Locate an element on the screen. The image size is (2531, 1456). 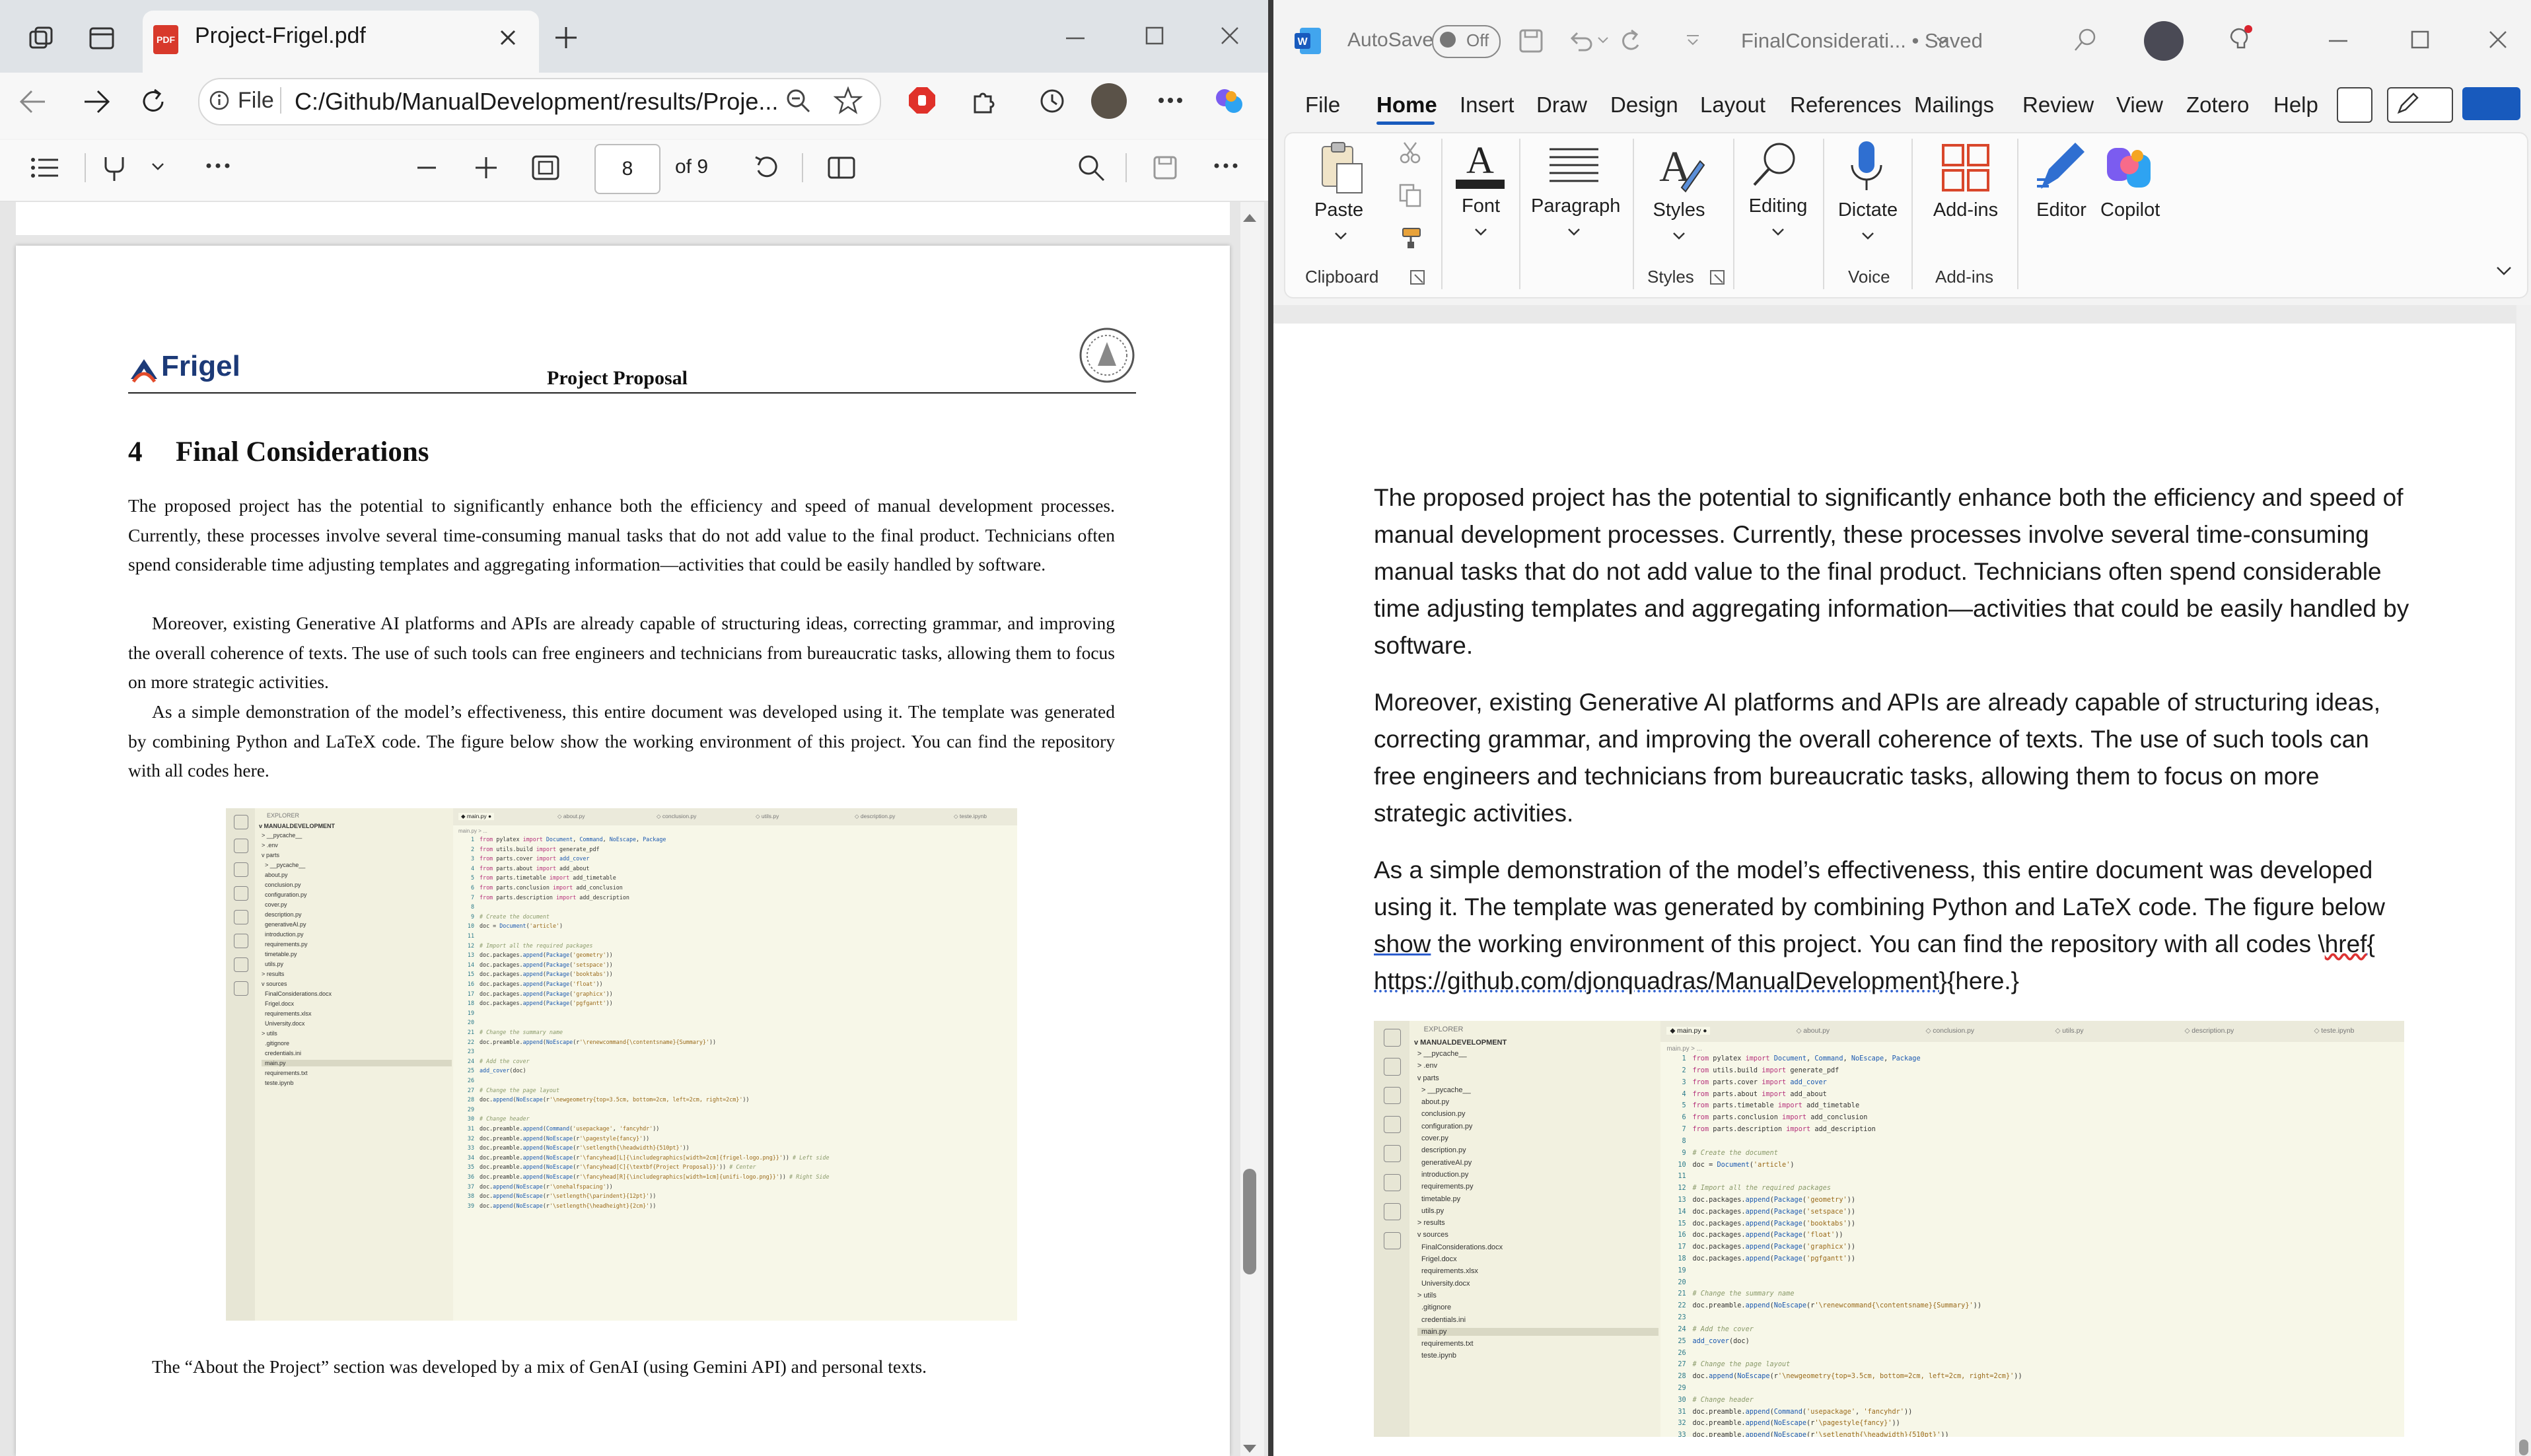
title-dropdown-icon is located at coordinates (1943, 41).